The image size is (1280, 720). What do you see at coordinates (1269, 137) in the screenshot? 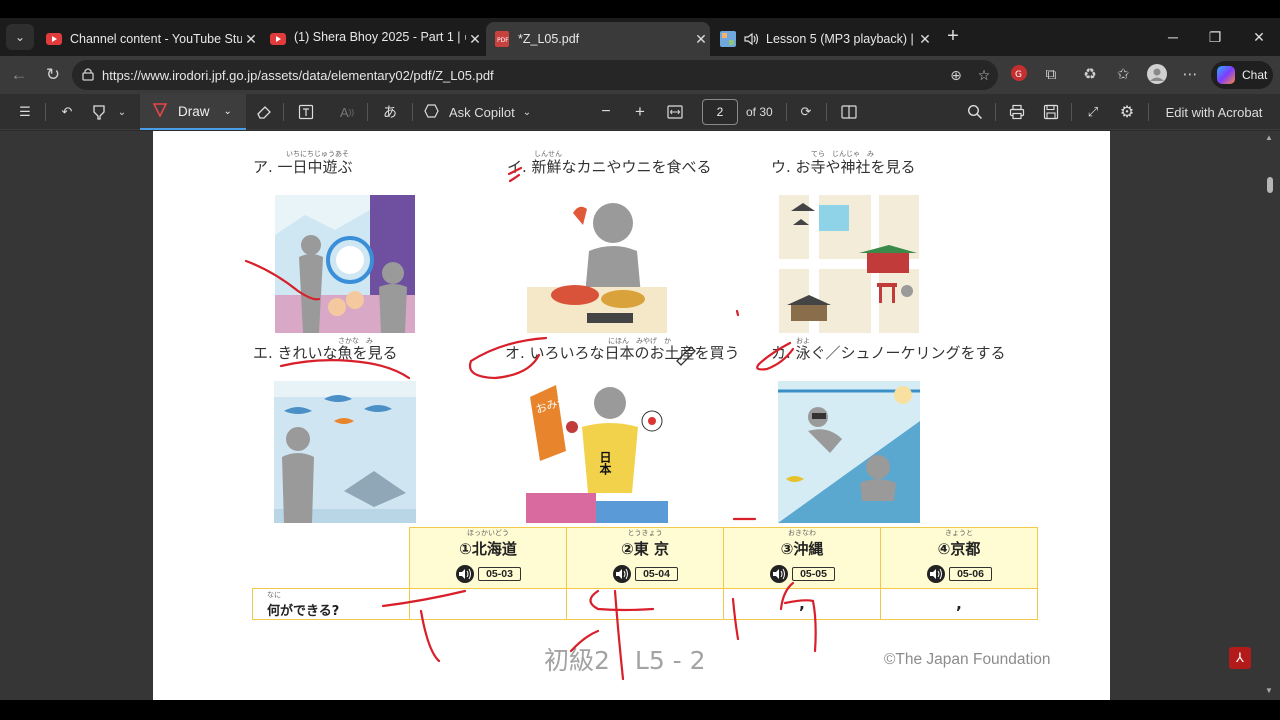
I see `scroll-up-icon: ▲` at bounding box center [1269, 137].